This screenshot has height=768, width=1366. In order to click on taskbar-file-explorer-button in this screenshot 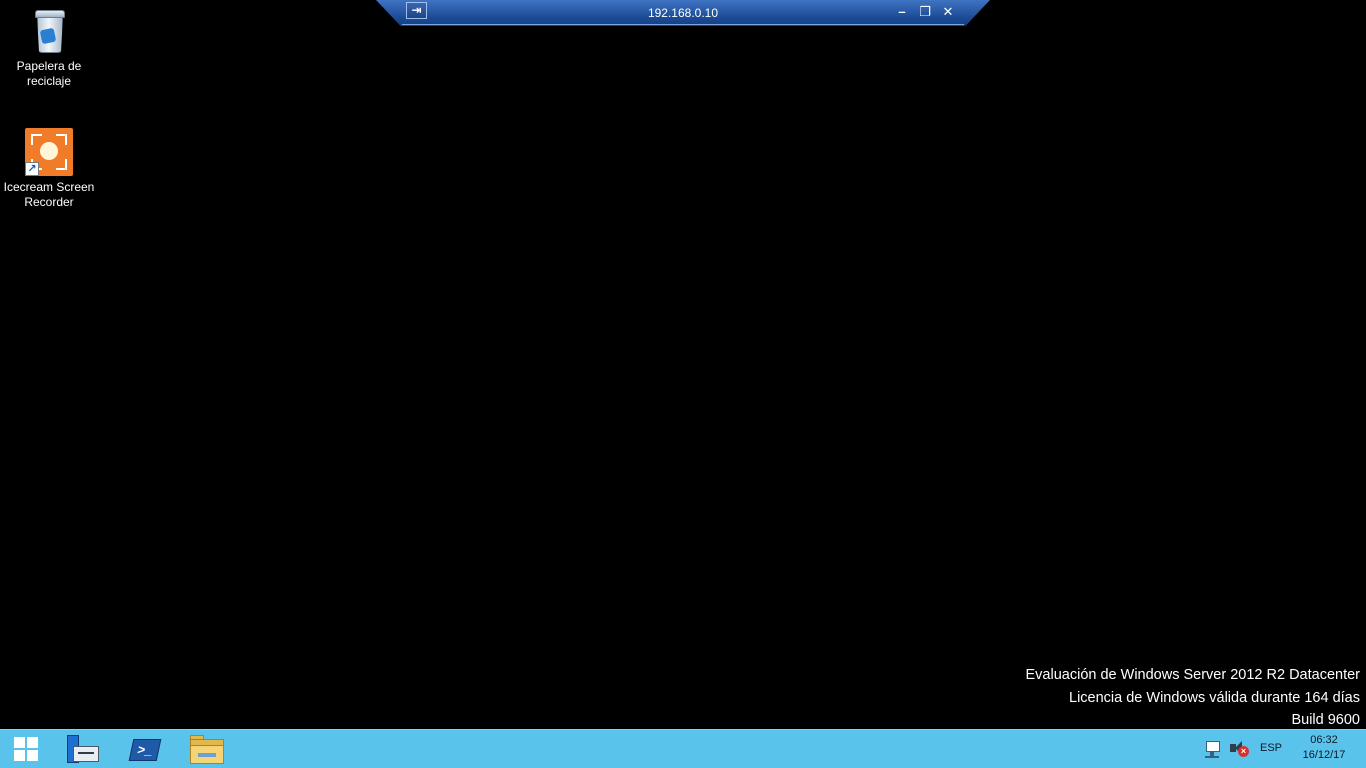, I will do `click(205, 749)`.